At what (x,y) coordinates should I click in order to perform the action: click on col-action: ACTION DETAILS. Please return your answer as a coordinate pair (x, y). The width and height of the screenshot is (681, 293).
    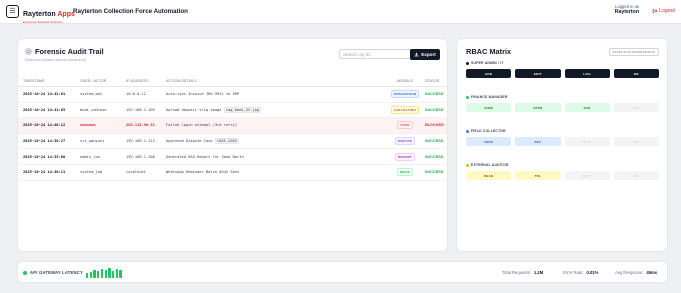
    Looking at the image, I should click on (181, 81).